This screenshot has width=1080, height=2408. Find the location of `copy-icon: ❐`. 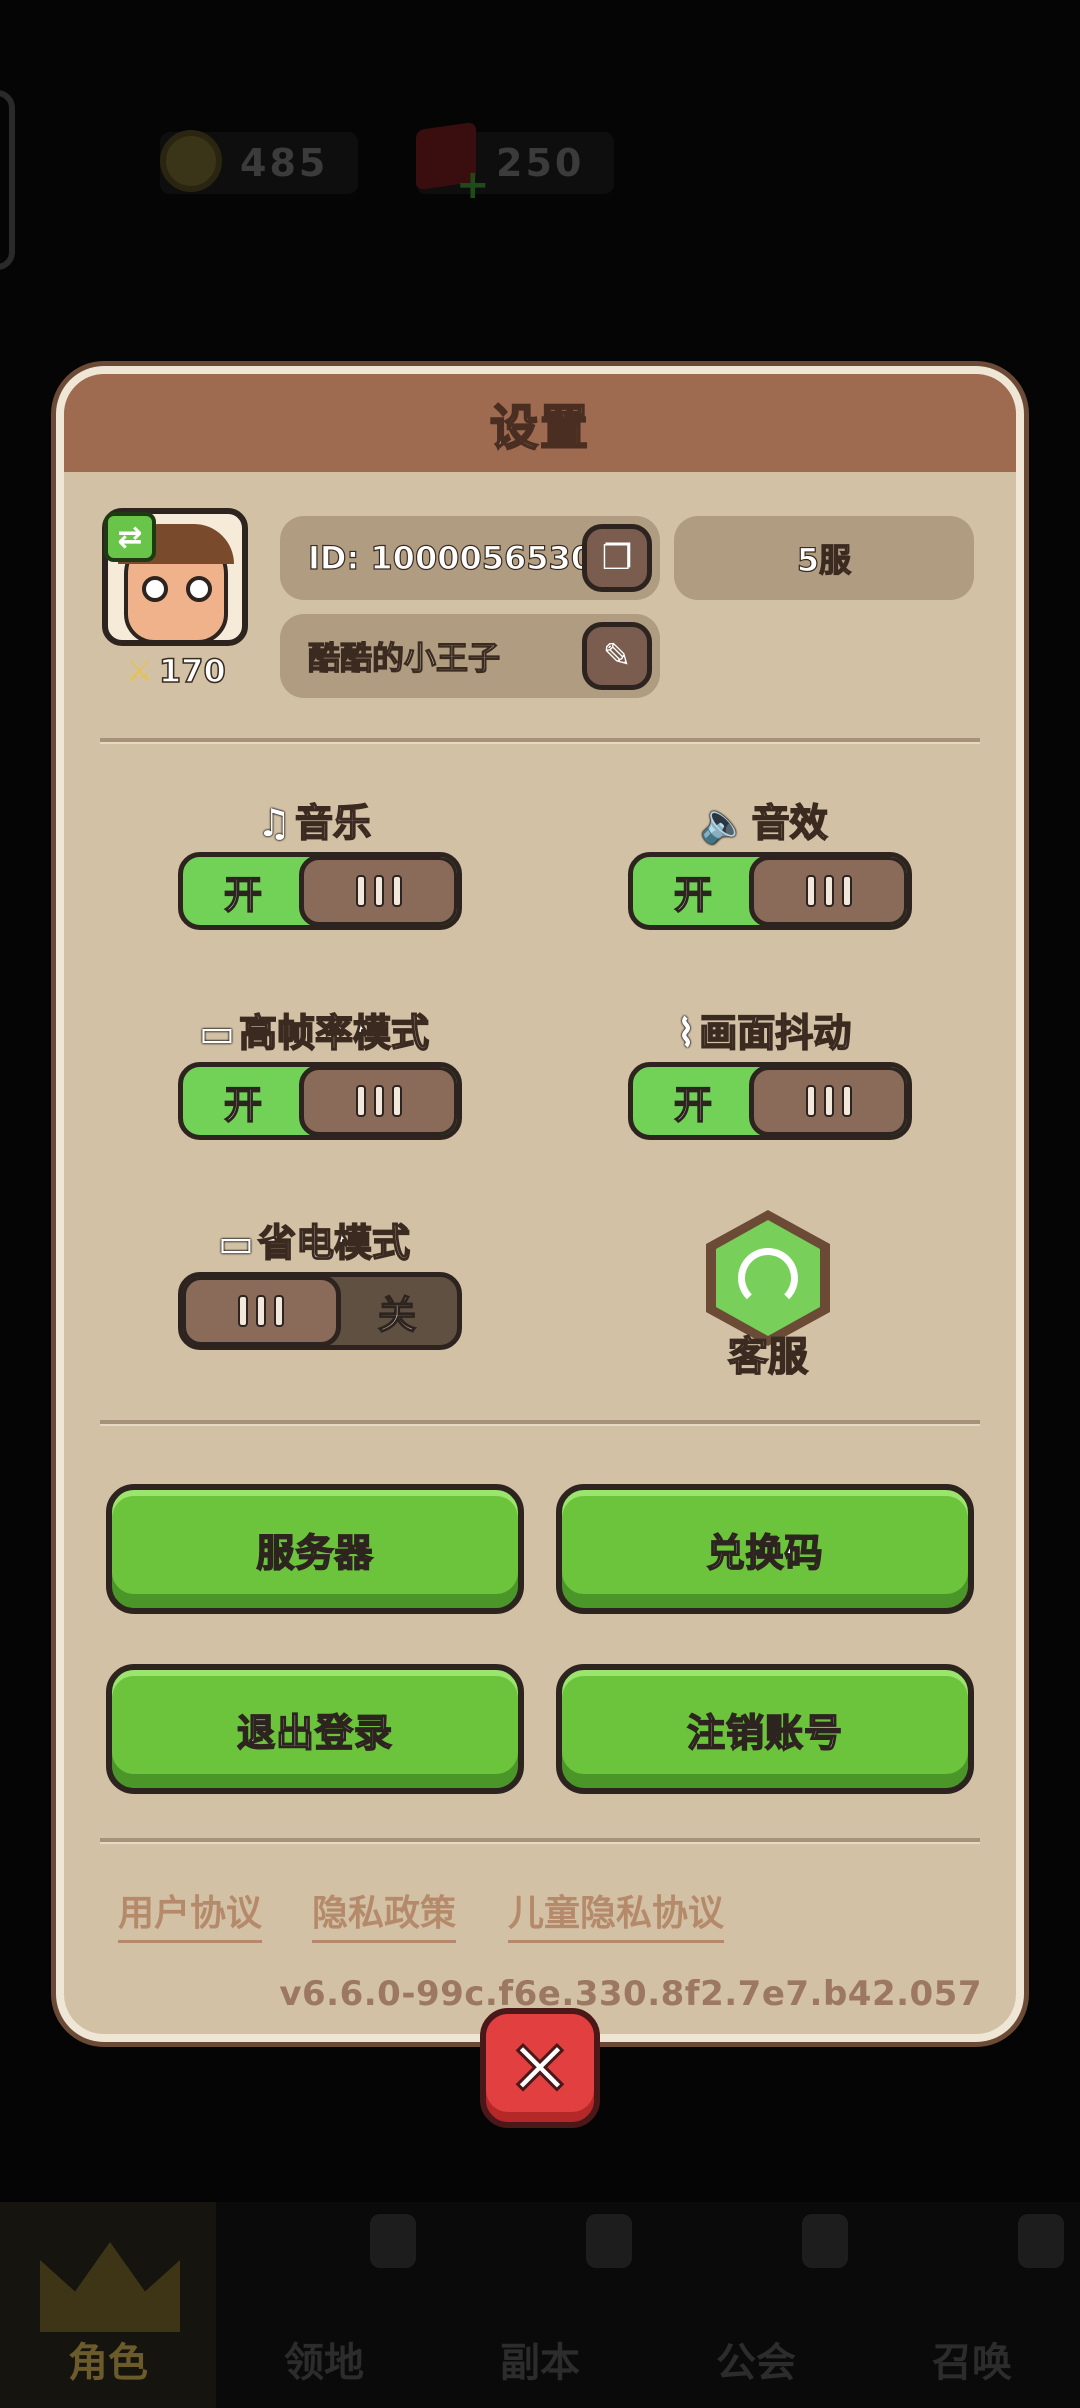

copy-icon: ❐ is located at coordinates (617, 558).